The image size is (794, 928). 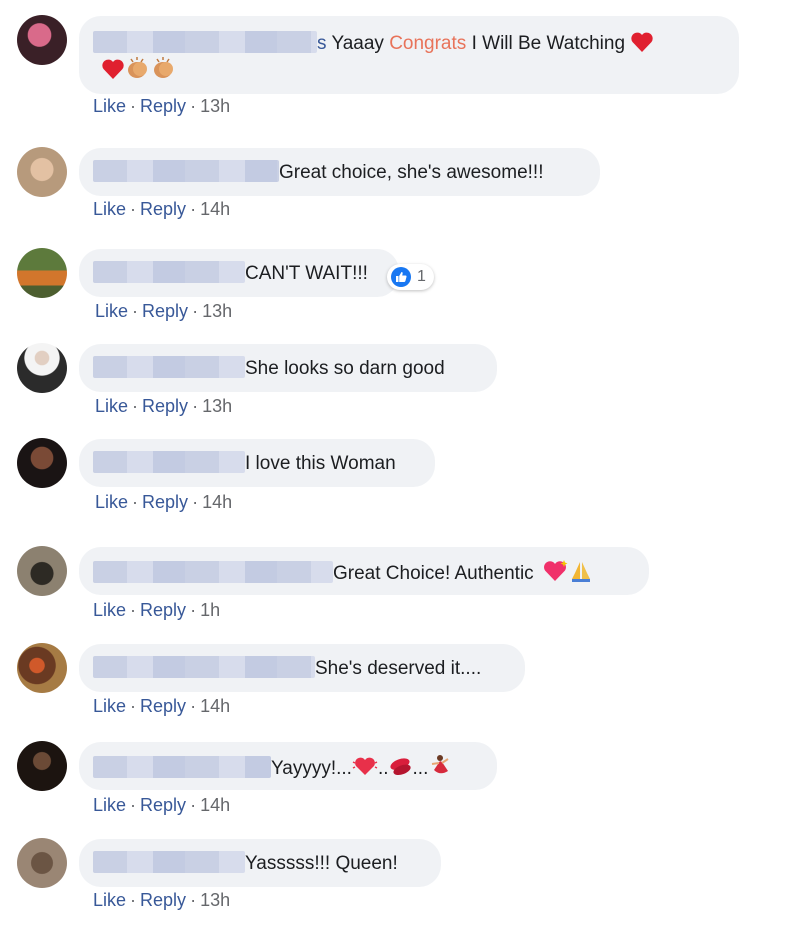 I want to click on beating-heart-icon, so click(x=365, y=766).